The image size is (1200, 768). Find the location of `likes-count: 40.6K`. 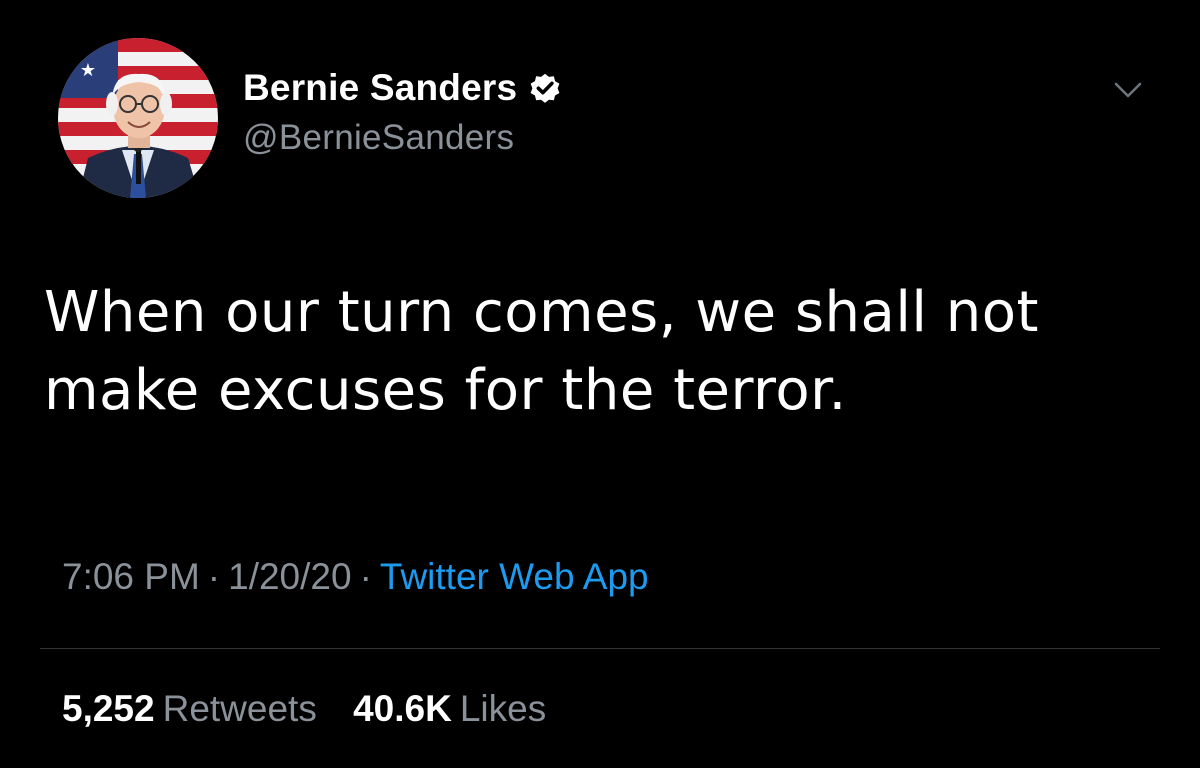

likes-count: 40.6K is located at coordinates (402, 708).